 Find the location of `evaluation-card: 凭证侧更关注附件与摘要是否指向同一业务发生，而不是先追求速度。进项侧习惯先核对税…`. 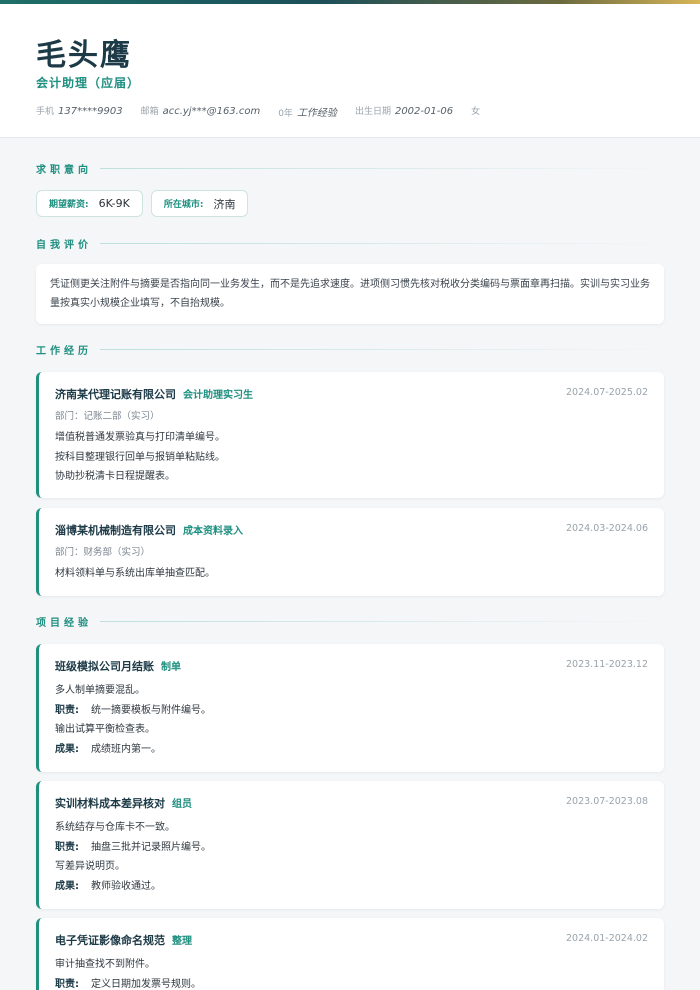

evaluation-card: 凭证侧更关注附件与摘要是否指向同一业务发生，而不是先追求速度。进项侧习惯先核对税… is located at coordinates (350, 294).